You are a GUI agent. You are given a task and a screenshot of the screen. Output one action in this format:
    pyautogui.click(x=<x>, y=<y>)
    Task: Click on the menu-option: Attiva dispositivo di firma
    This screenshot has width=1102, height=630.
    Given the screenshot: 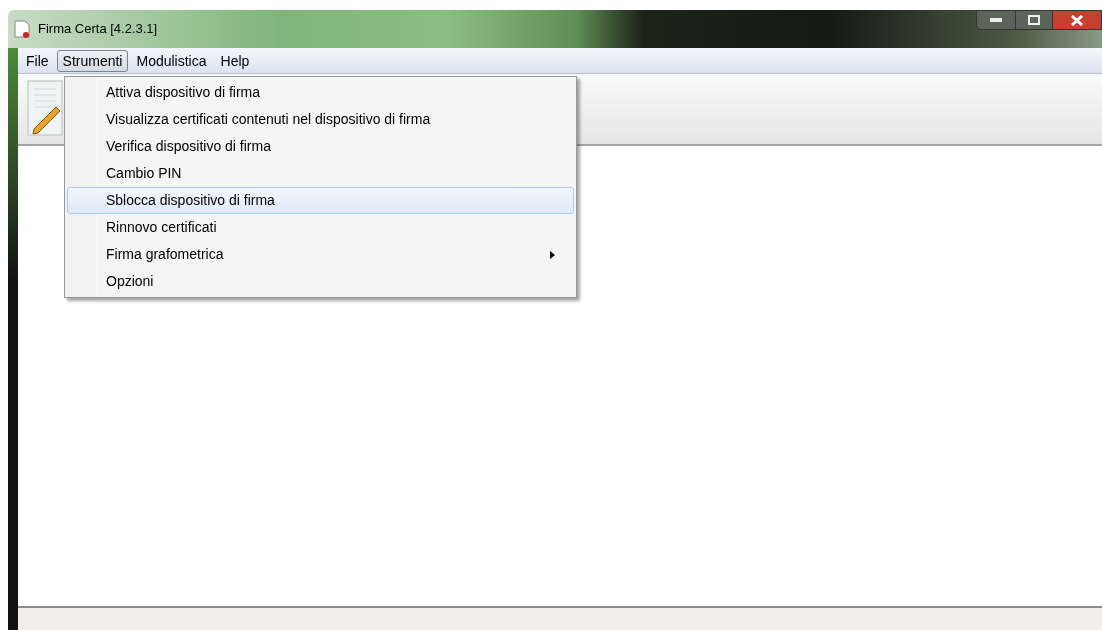 What is the action you would take?
    pyautogui.click(x=320, y=92)
    